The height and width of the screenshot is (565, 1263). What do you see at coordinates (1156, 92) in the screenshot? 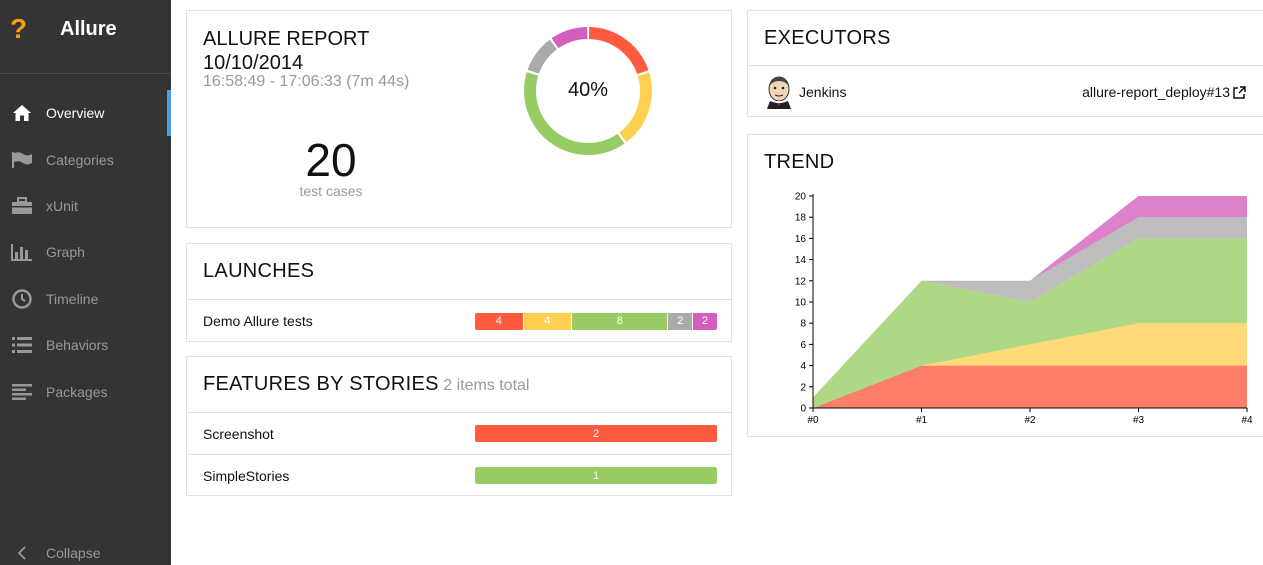
I see `executor-build-label: allure-report_deploy#13` at bounding box center [1156, 92].